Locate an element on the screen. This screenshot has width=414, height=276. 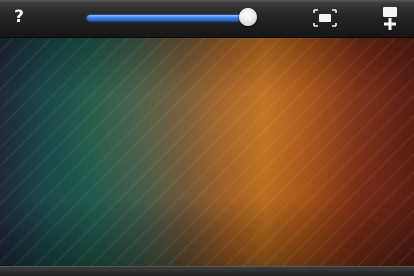
zoom-slider is located at coordinates (173, 18).